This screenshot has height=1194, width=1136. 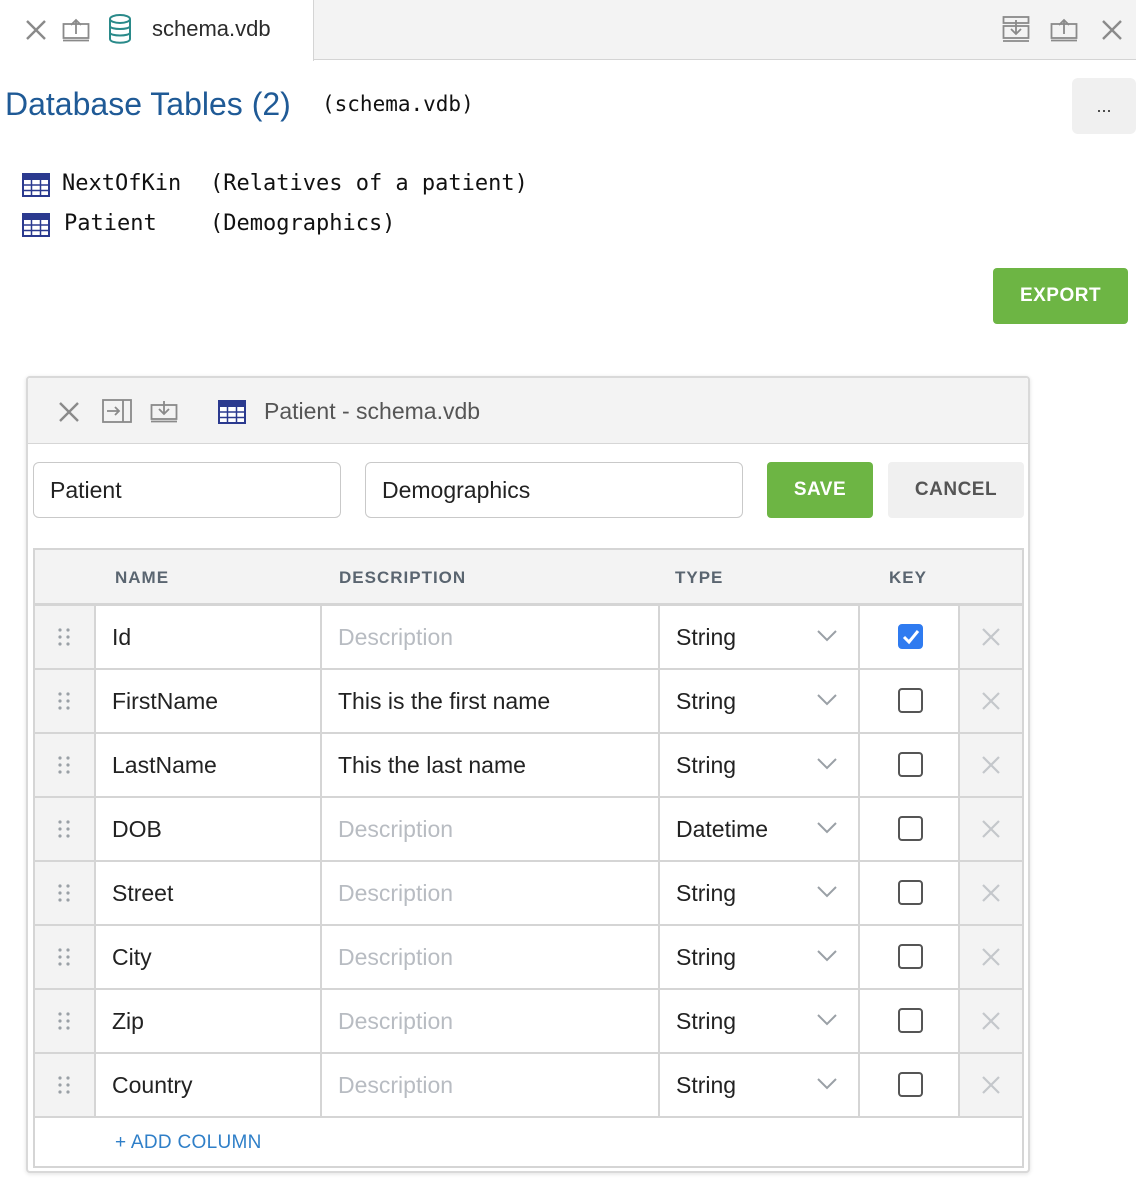 What do you see at coordinates (432, 765) in the screenshot?
I see `column-description: This the last name` at bounding box center [432, 765].